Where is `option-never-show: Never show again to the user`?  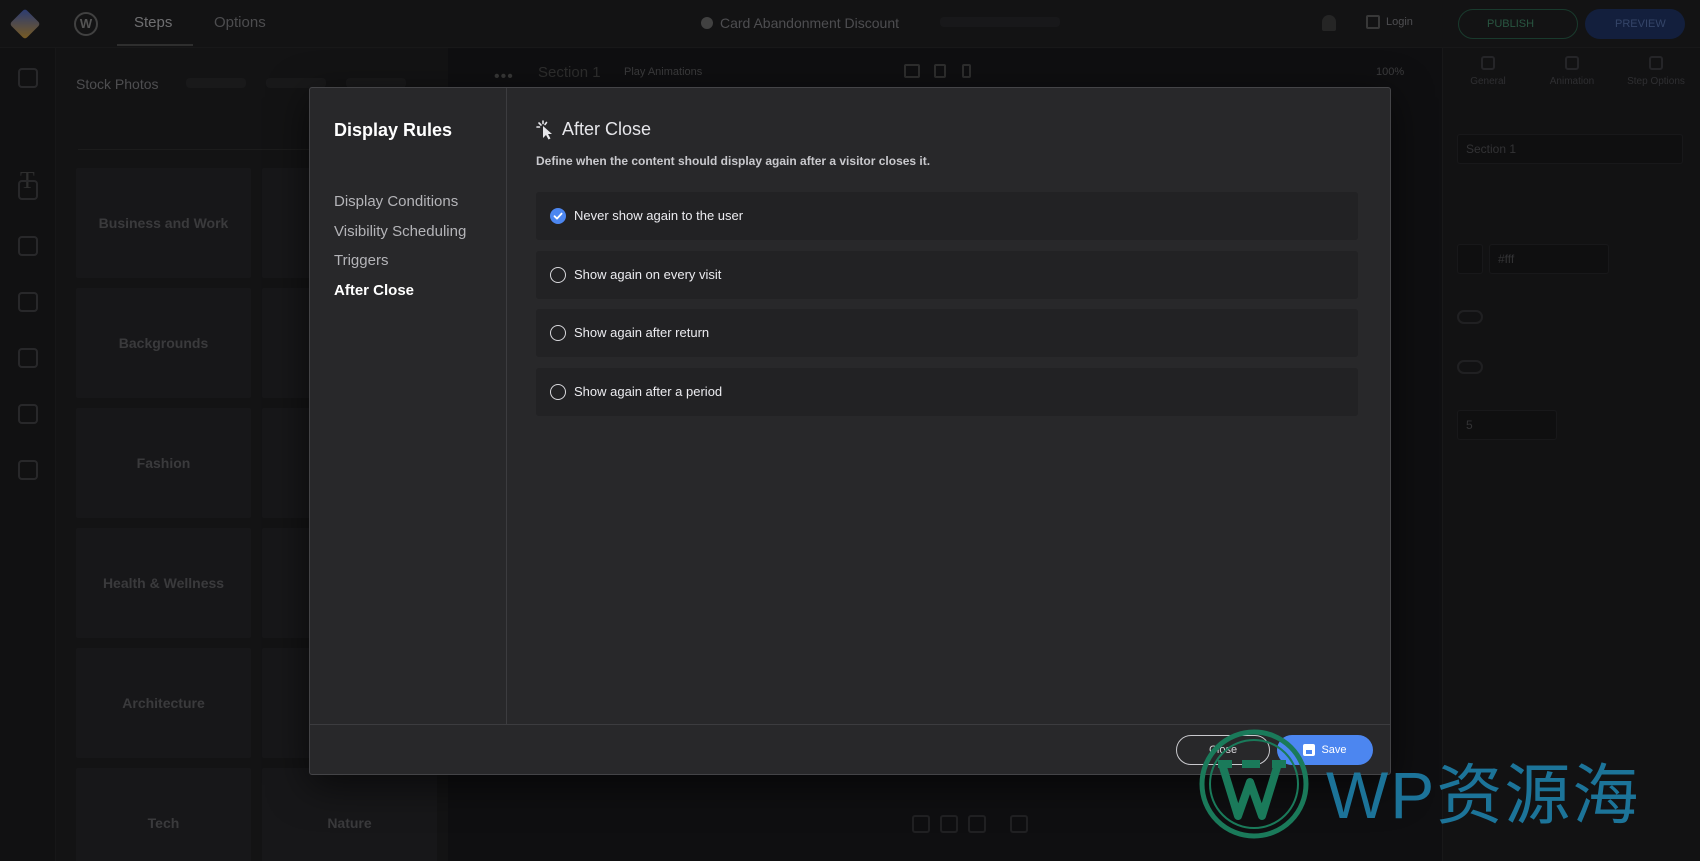
option-never-show: Never show again to the user is located at coordinates (947, 216).